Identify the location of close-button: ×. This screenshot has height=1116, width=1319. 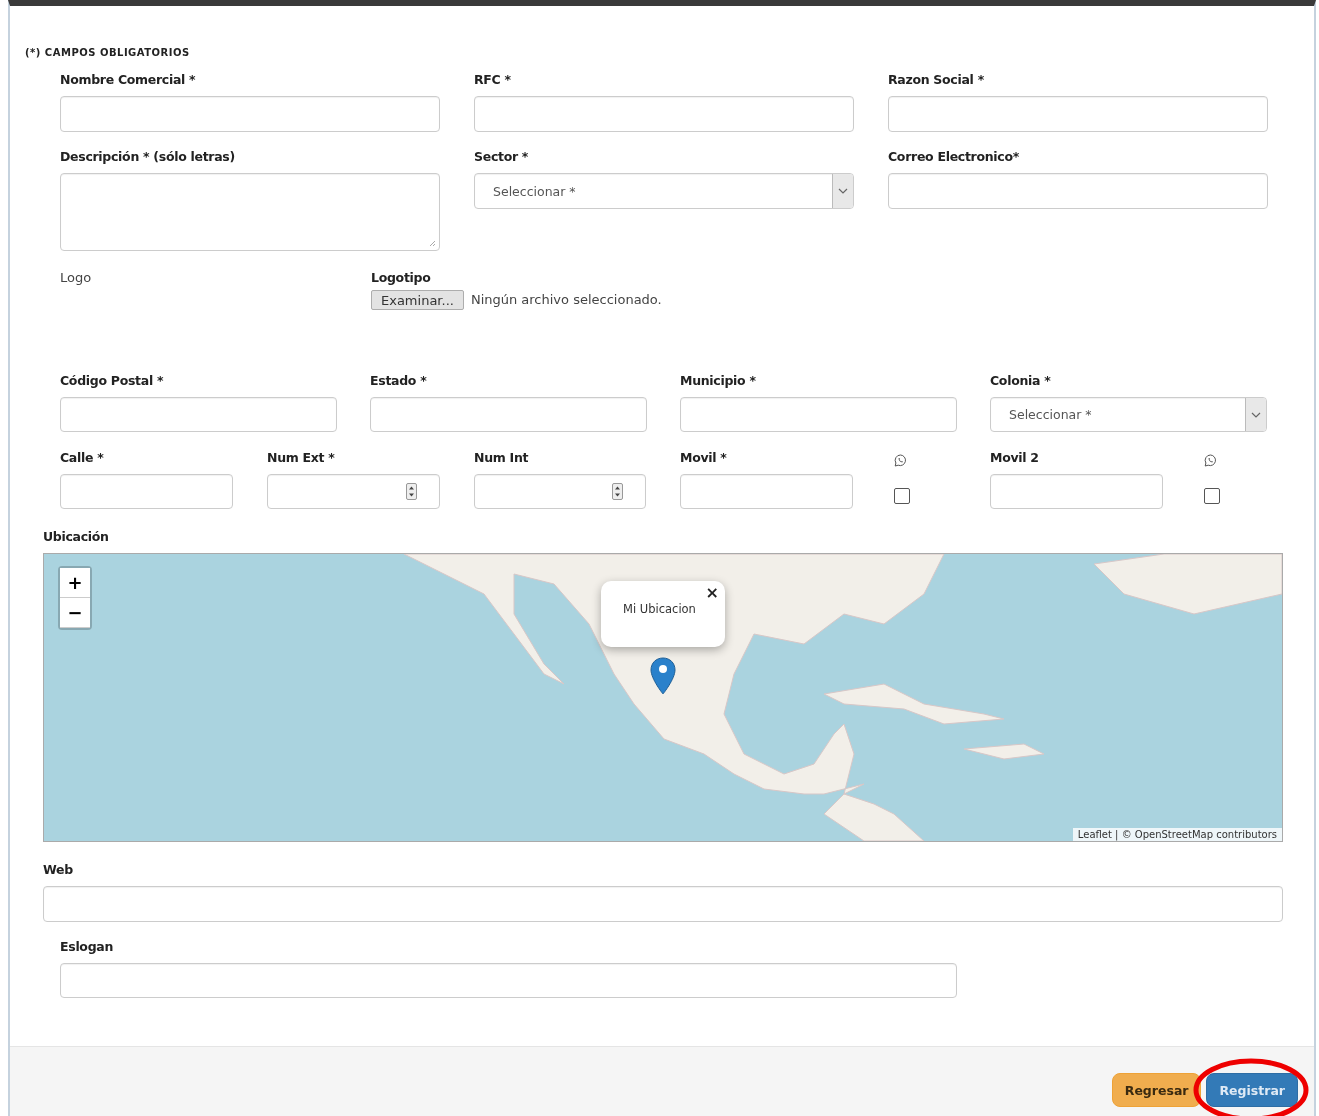
(712, 592).